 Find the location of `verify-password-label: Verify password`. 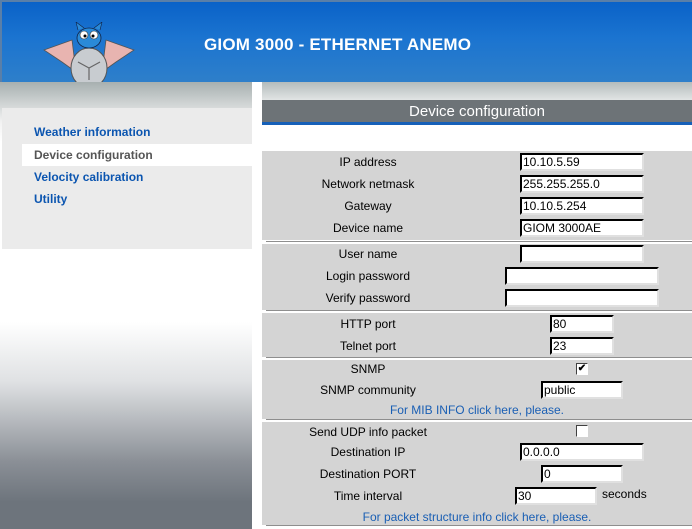

verify-password-label: Verify password is located at coordinates (368, 298).